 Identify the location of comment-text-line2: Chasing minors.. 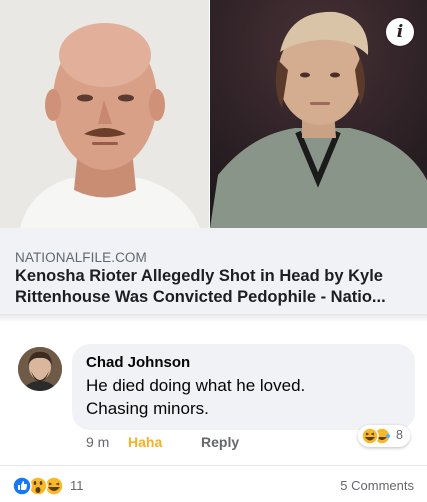
(147, 408).